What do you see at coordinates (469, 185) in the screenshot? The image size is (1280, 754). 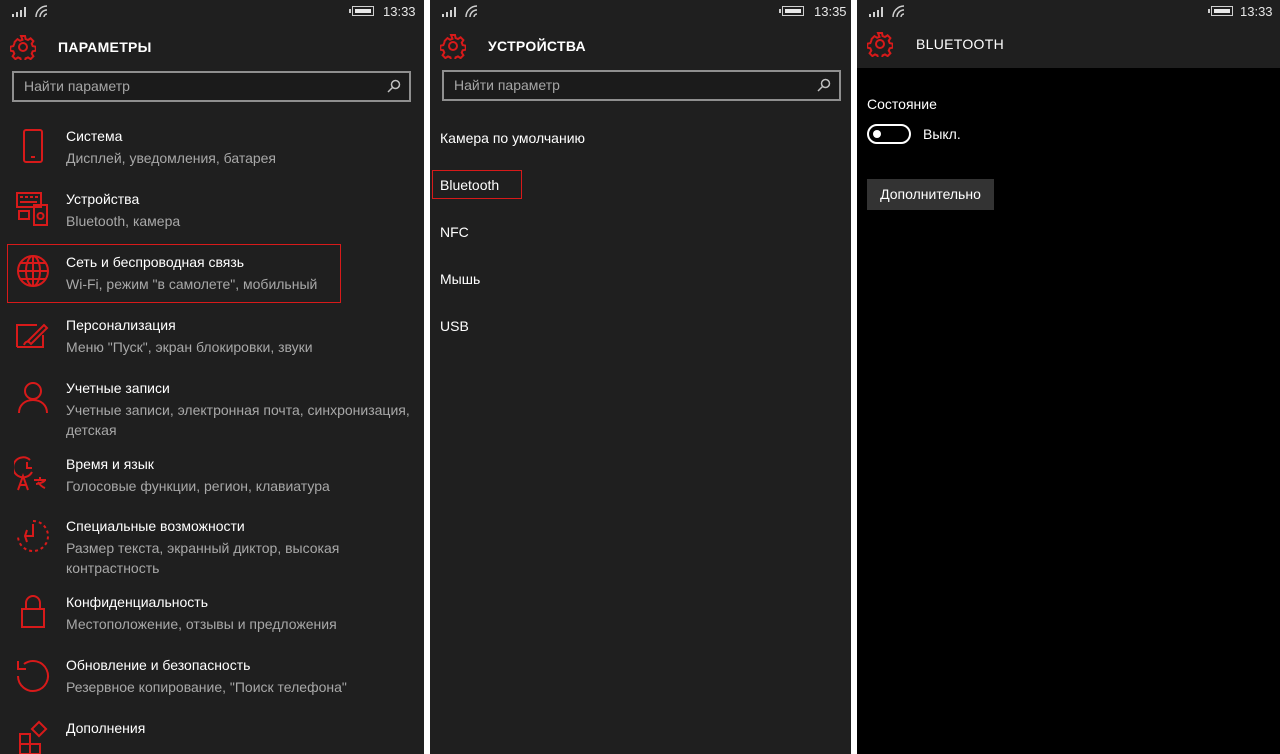 I see `device-item-bluetooth: Bluetooth` at bounding box center [469, 185].